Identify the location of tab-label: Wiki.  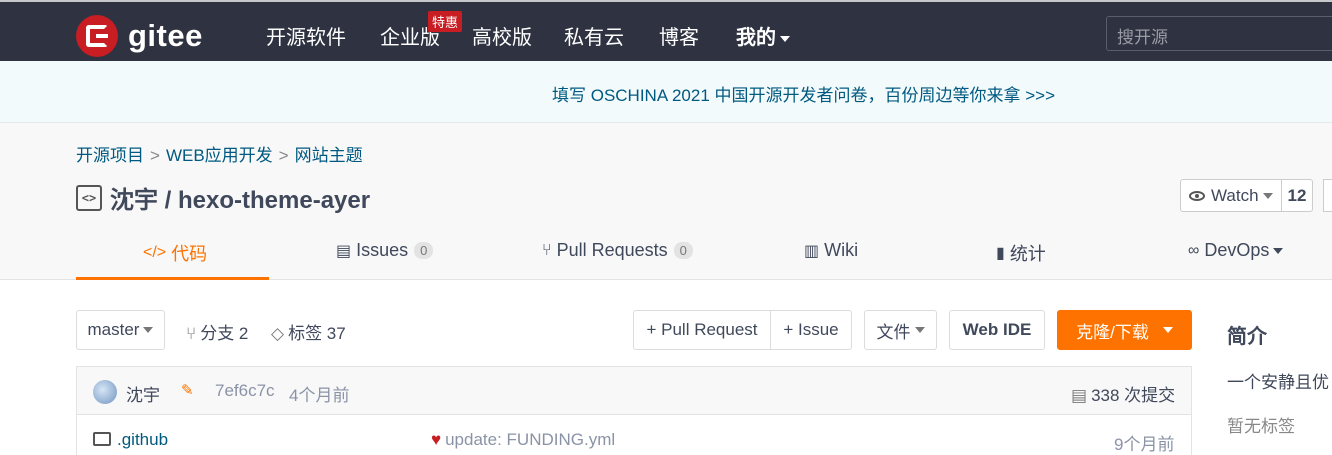
(841, 250).